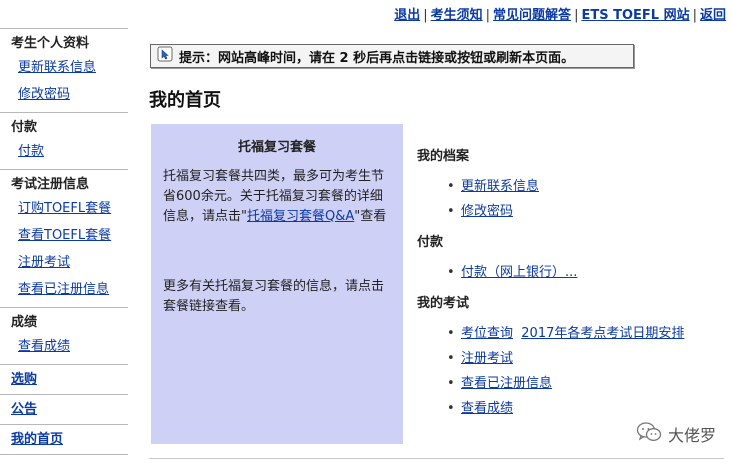  I want to click on sidebar-section-payment: 付款 付款, so click(64, 140).